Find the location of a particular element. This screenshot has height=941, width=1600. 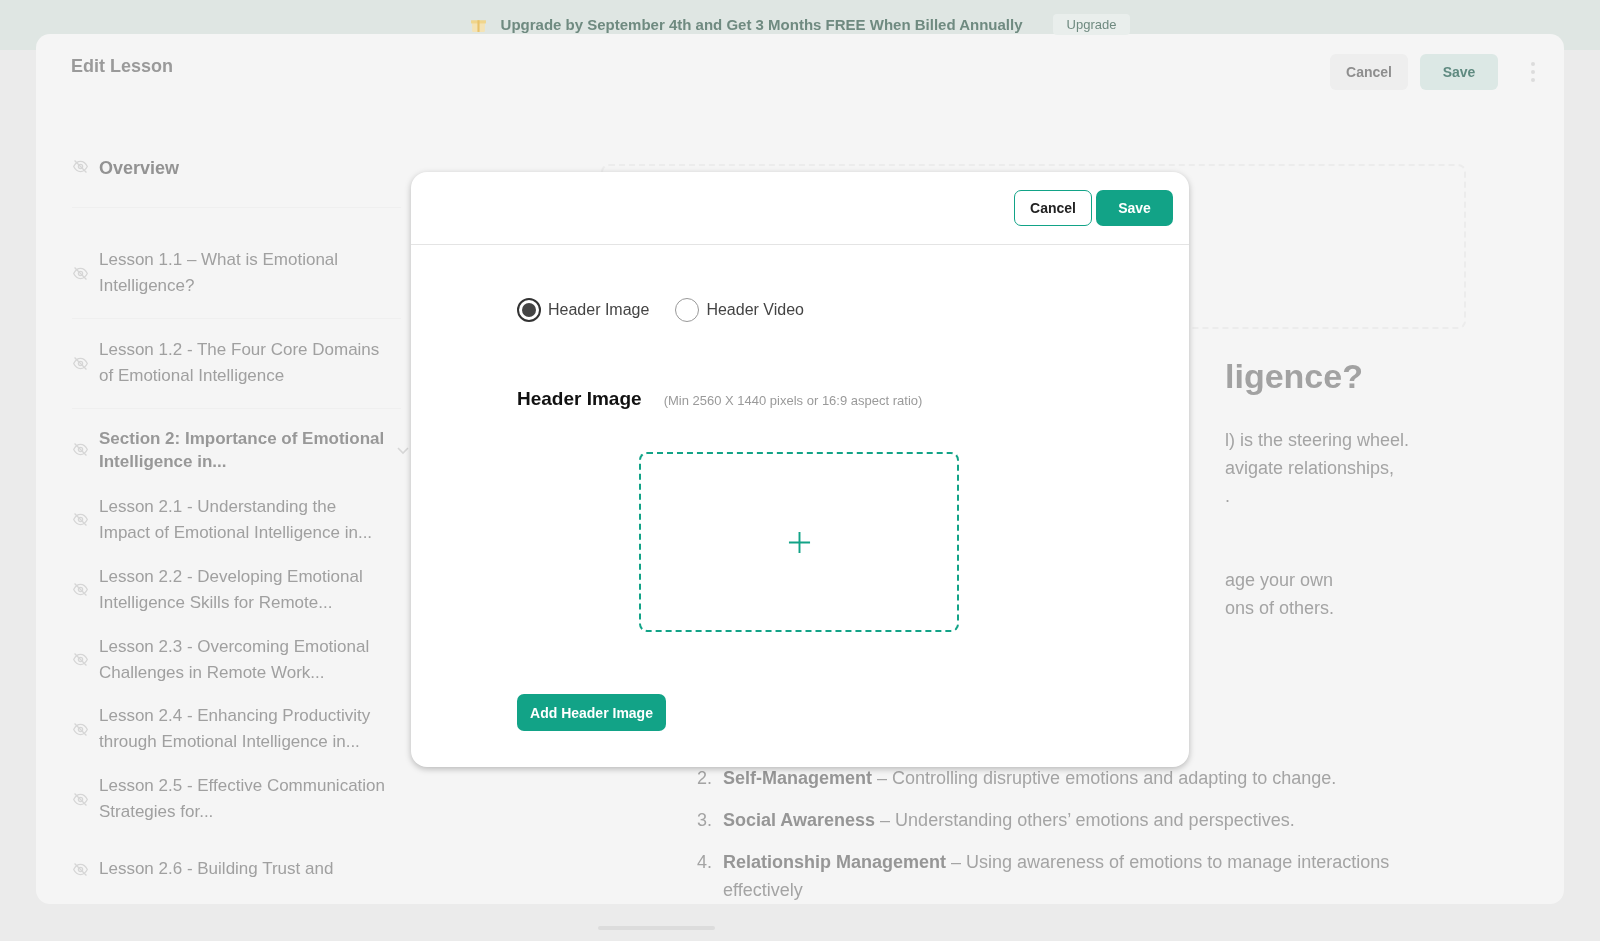

text-line: ons of others. is located at coordinates (1280, 608).